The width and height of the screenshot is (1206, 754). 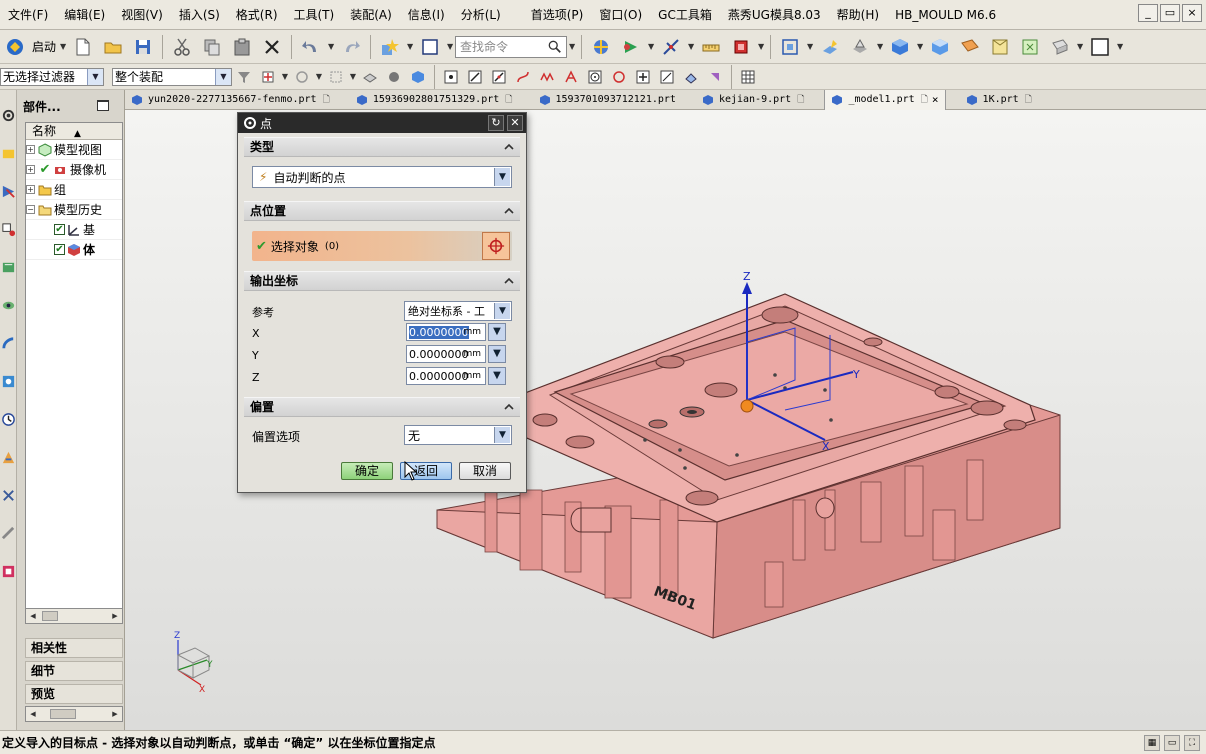 What do you see at coordinates (212, 47) in the screenshot?
I see `copy-icon` at bounding box center [212, 47].